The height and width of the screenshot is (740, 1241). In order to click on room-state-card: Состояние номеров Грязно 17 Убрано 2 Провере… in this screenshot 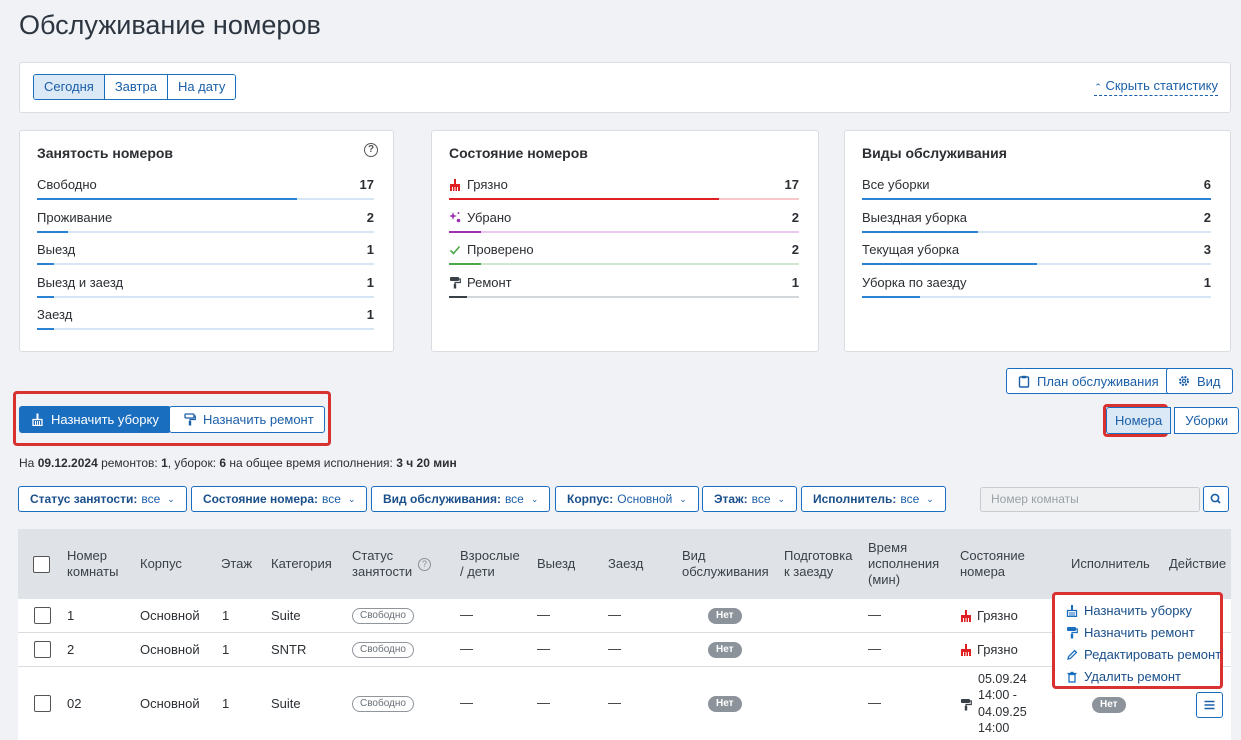, I will do `click(625, 241)`.